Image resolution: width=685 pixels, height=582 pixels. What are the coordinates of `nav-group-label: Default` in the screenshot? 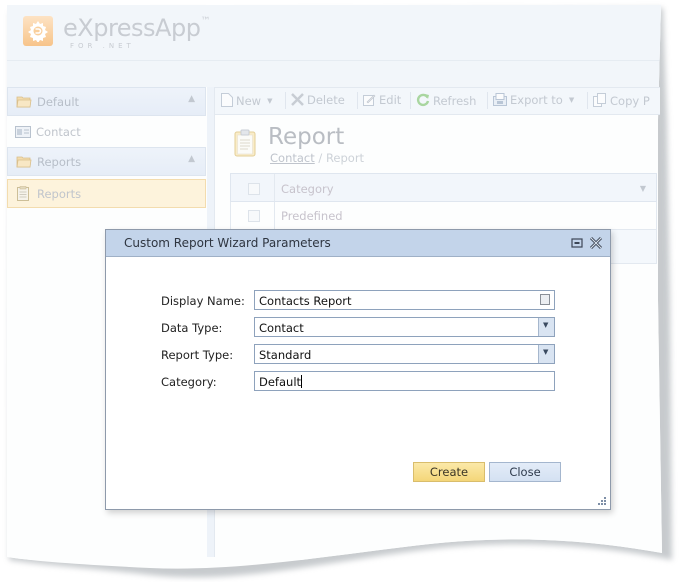 It's located at (58, 102).